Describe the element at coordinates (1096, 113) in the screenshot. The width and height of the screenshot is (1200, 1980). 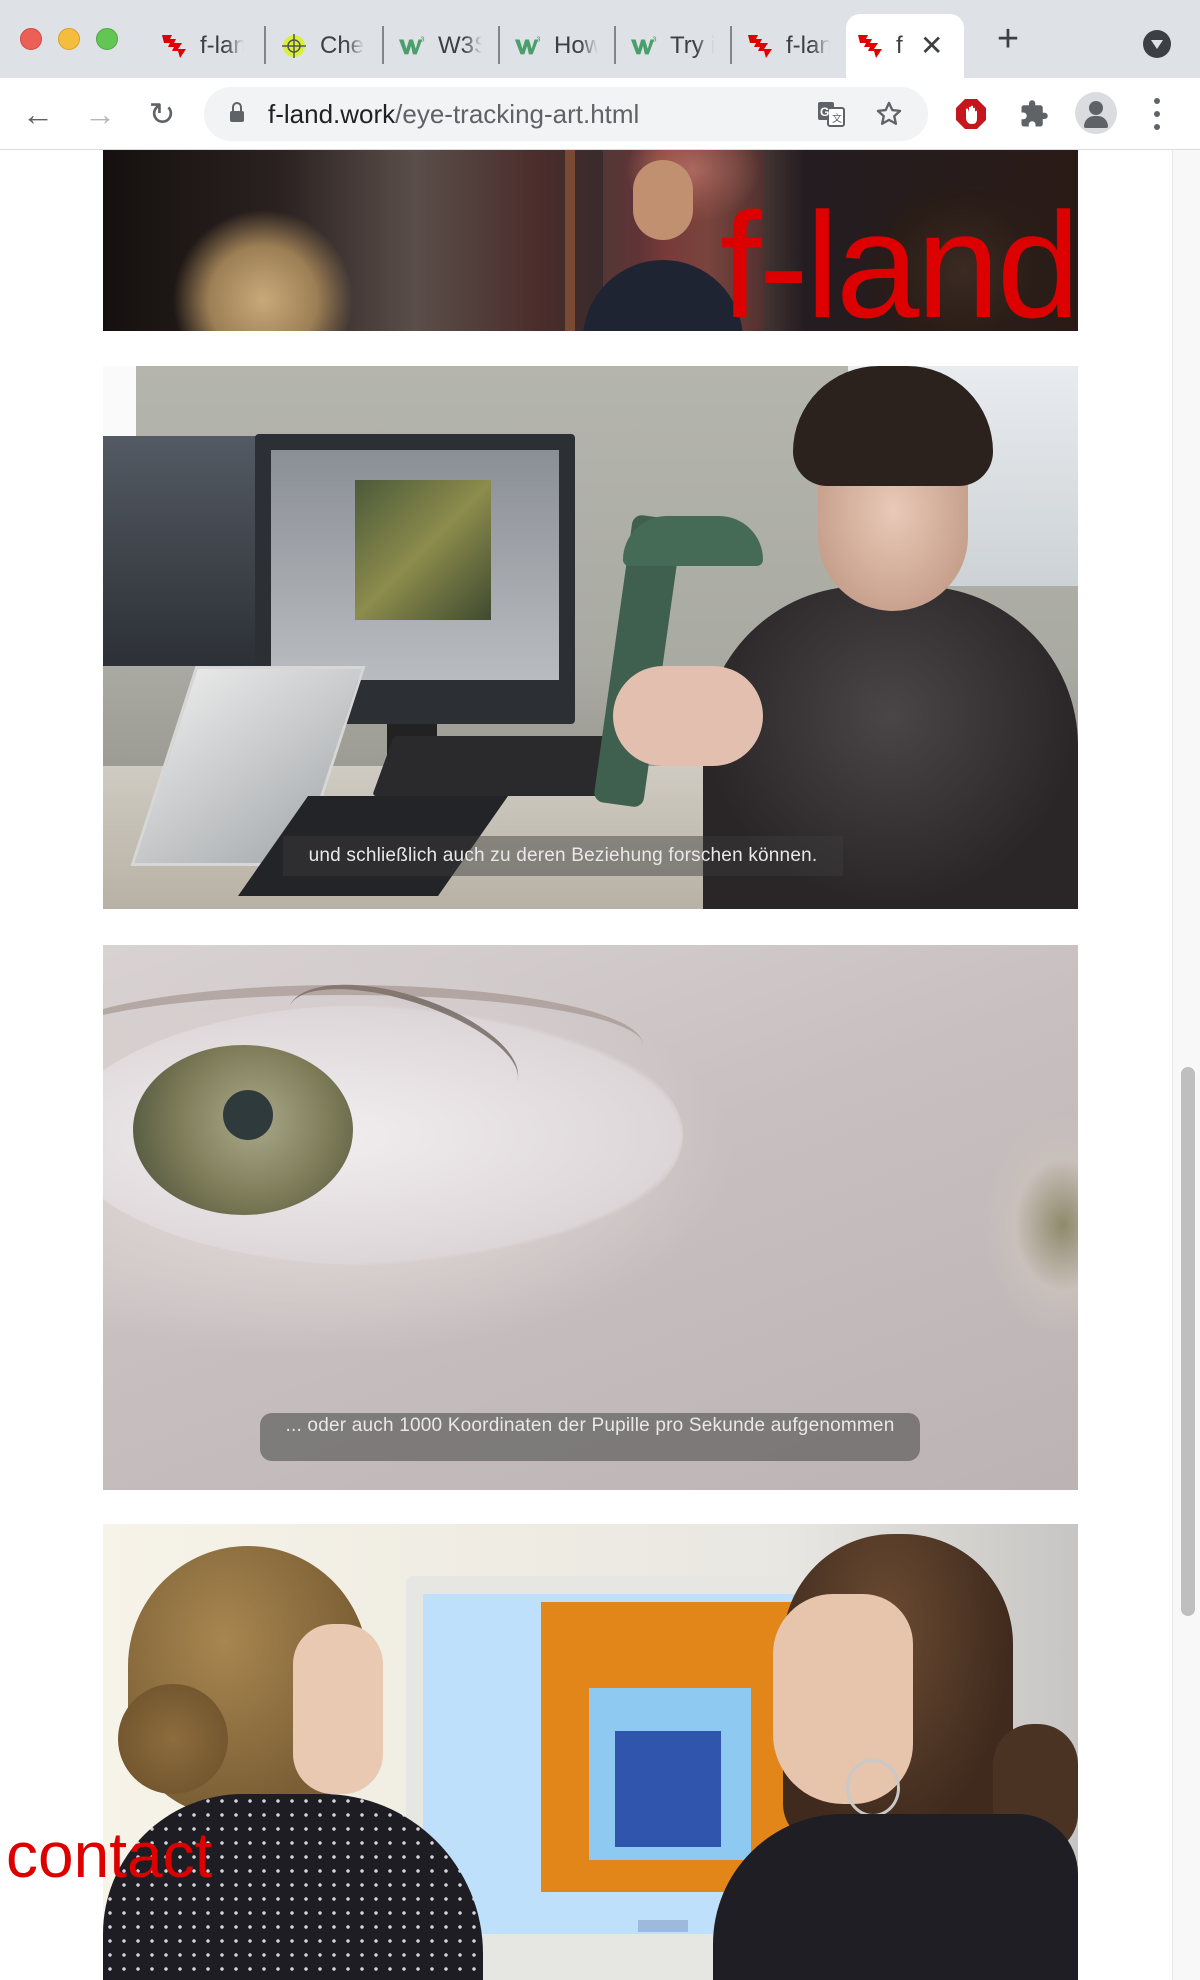
I see `profile-avatar-icon` at that location.